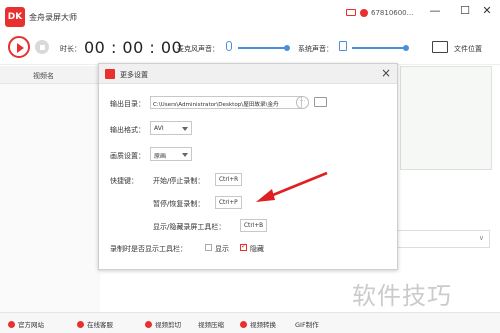 This screenshot has height=333, width=500. I want to click on chat-icon, so click(80, 324).